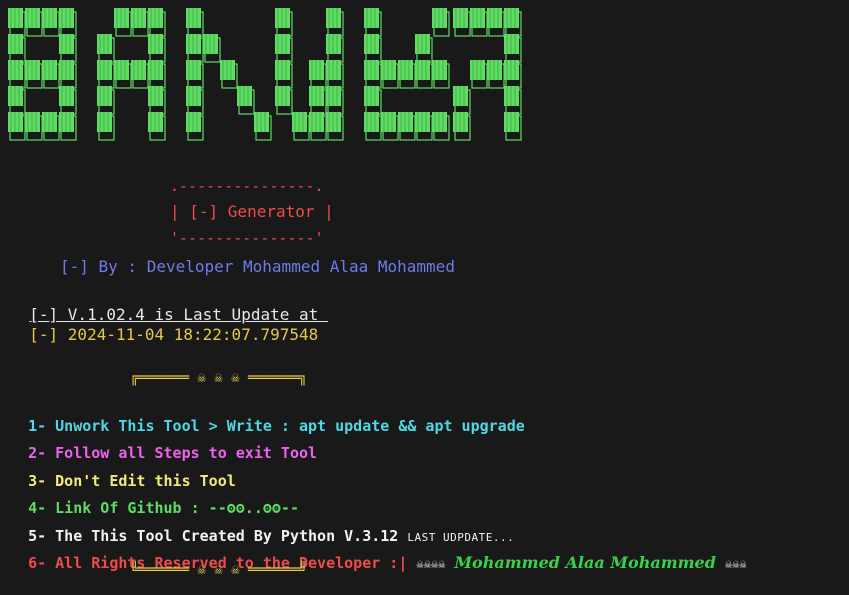 The height and width of the screenshot is (595, 849). Describe the element at coordinates (219, 570) in the screenshot. I see `frame-bottom: ╚══════ ☠ ☠ ☠ ══════╝` at that location.